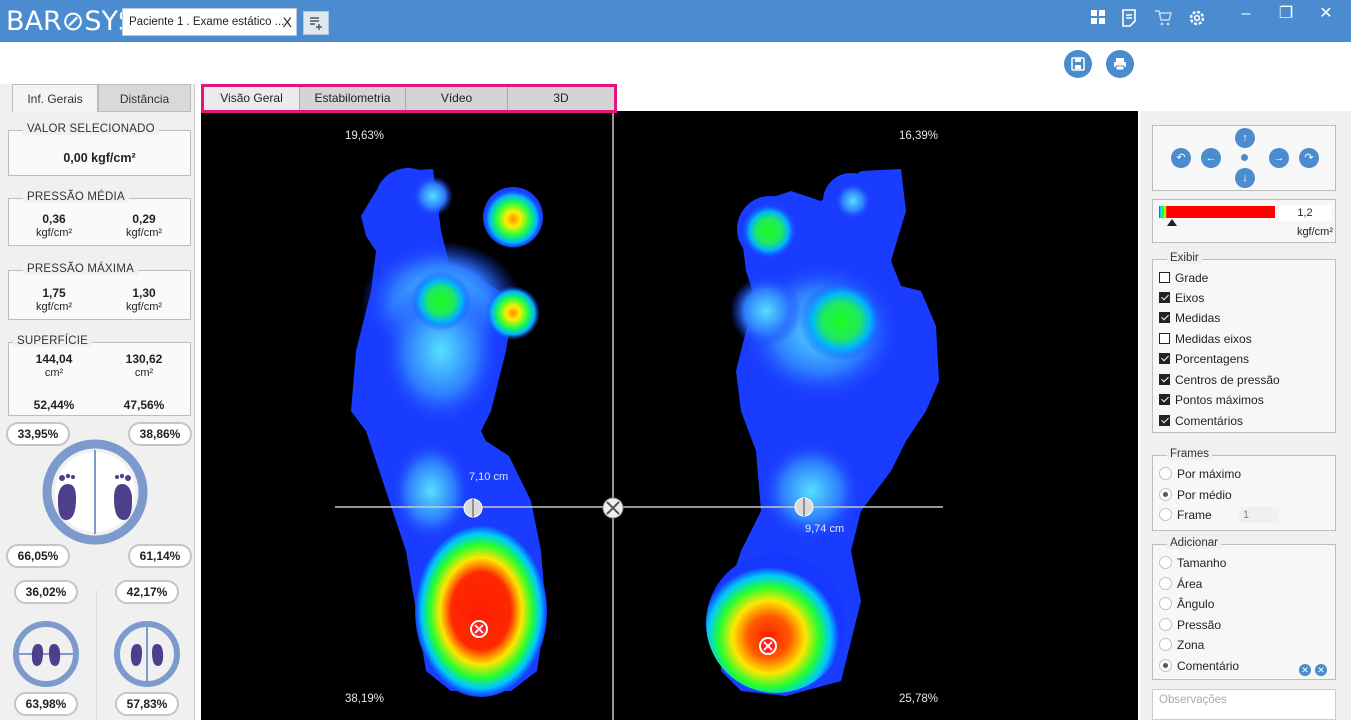 This screenshot has height=720, width=1351. I want to click on scale-slider-handle, so click(1172, 222).